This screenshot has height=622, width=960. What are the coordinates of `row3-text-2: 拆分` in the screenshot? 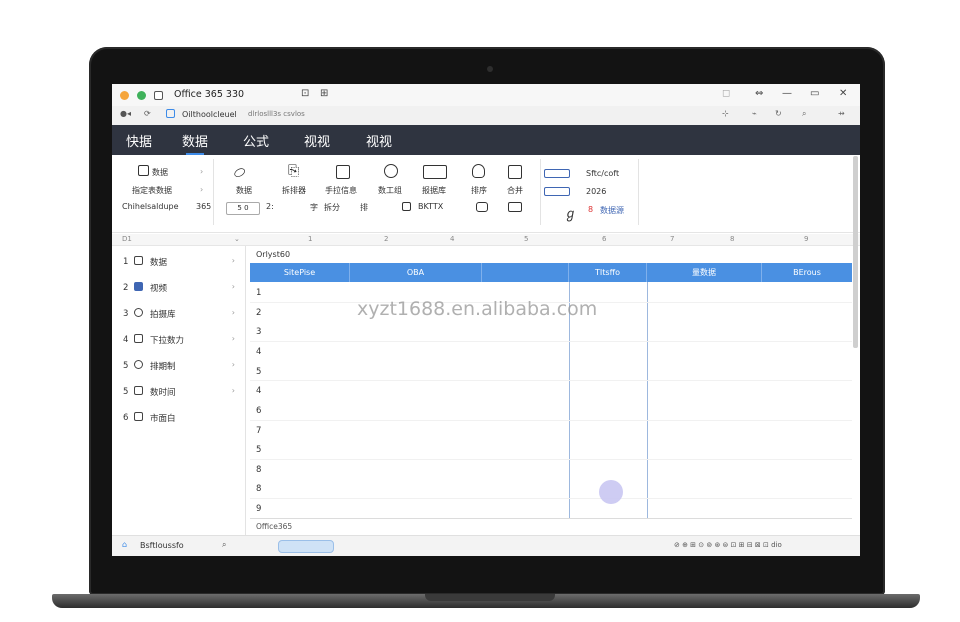 It's located at (332, 207).